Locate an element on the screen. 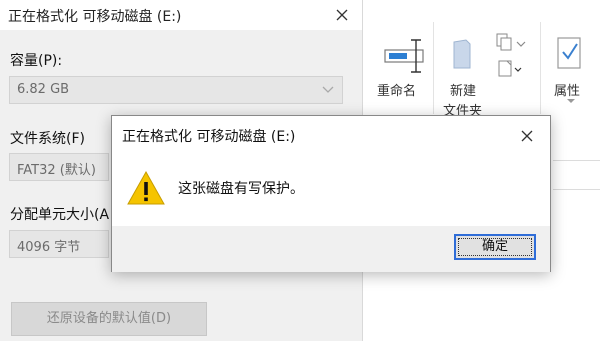 This screenshot has height=341, width=600. new-folder-icon is located at coordinates (462, 56).